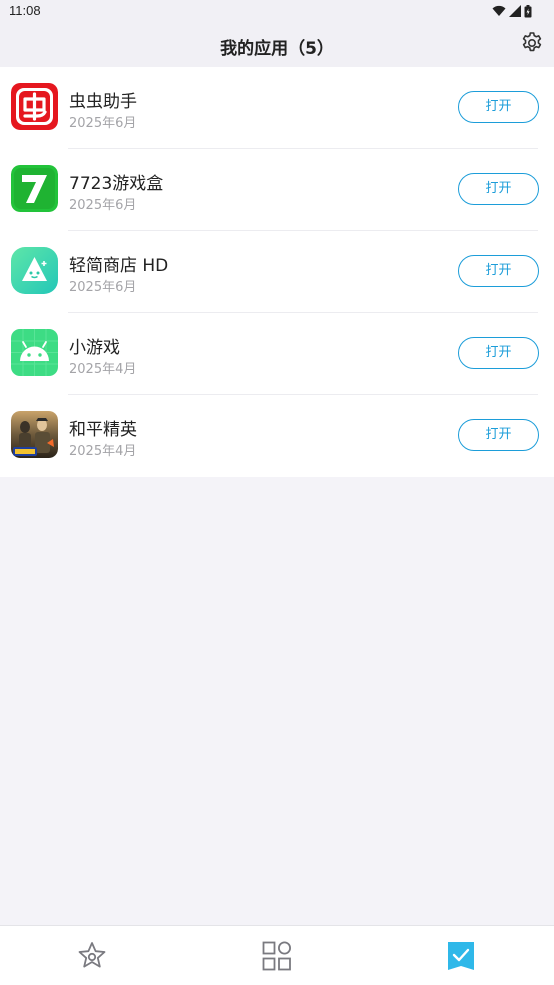 This screenshot has height=985, width=554. What do you see at coordinates (277, 190) in the screenshot?
I see `list-item: 7723游戏盒 2025年6月 打开` at bounding box center [277, 190].